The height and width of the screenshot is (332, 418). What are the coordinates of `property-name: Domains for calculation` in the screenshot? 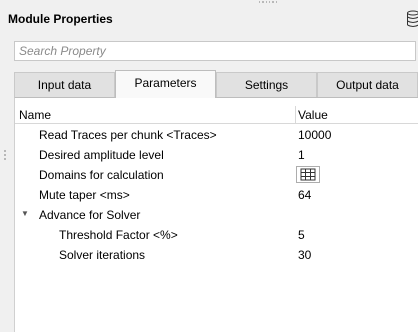 It's located at (101, 175).